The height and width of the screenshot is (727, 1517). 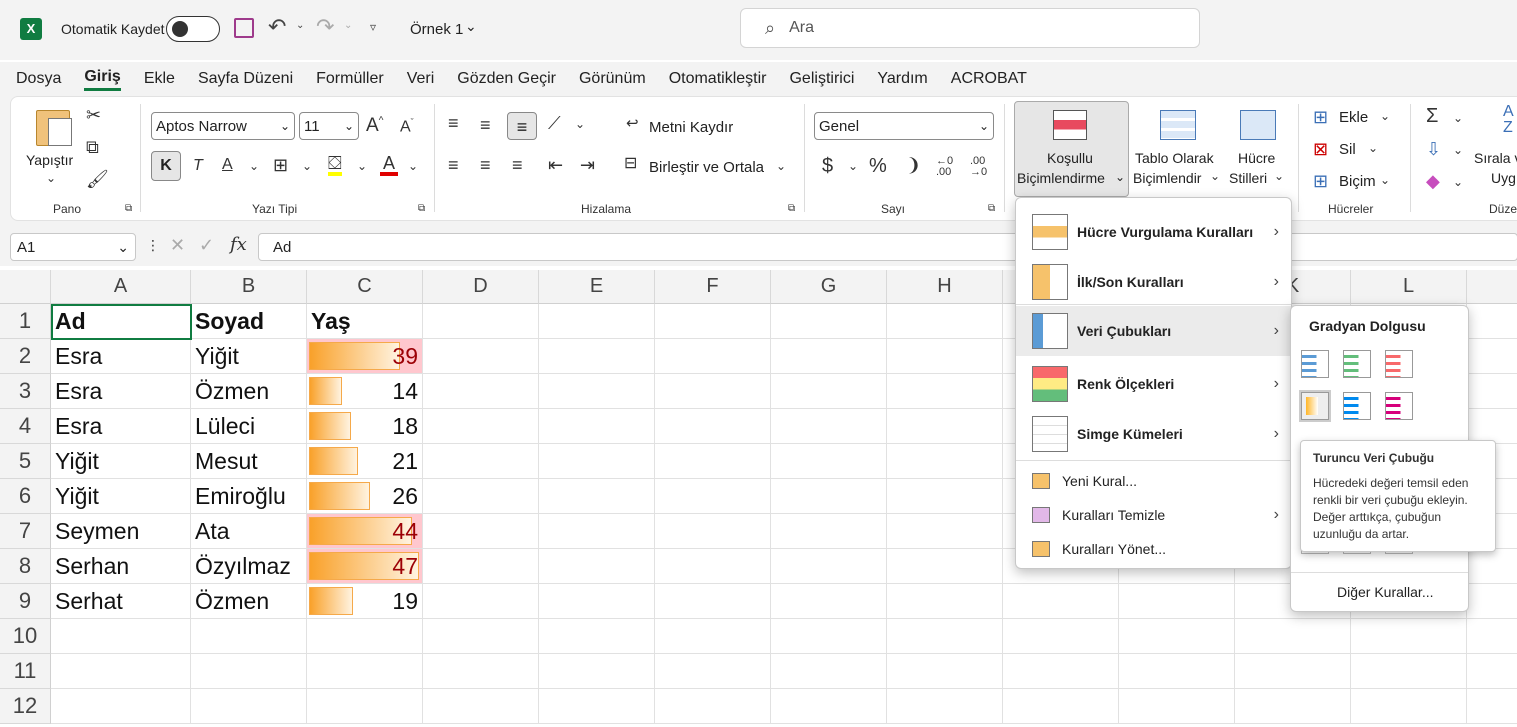 I want to click on cell-styles-button-2: Stilleri, so click(x=1248, y=178).